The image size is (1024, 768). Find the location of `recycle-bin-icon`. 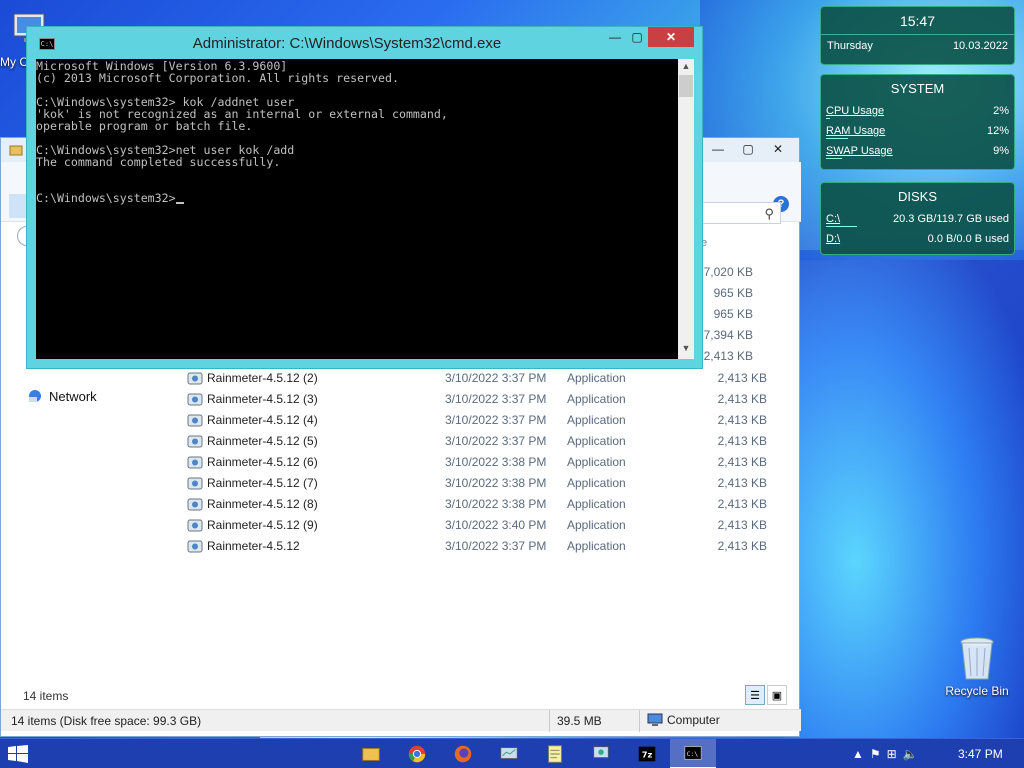

recycle-bin-icon is located at coordinates (977, 658).